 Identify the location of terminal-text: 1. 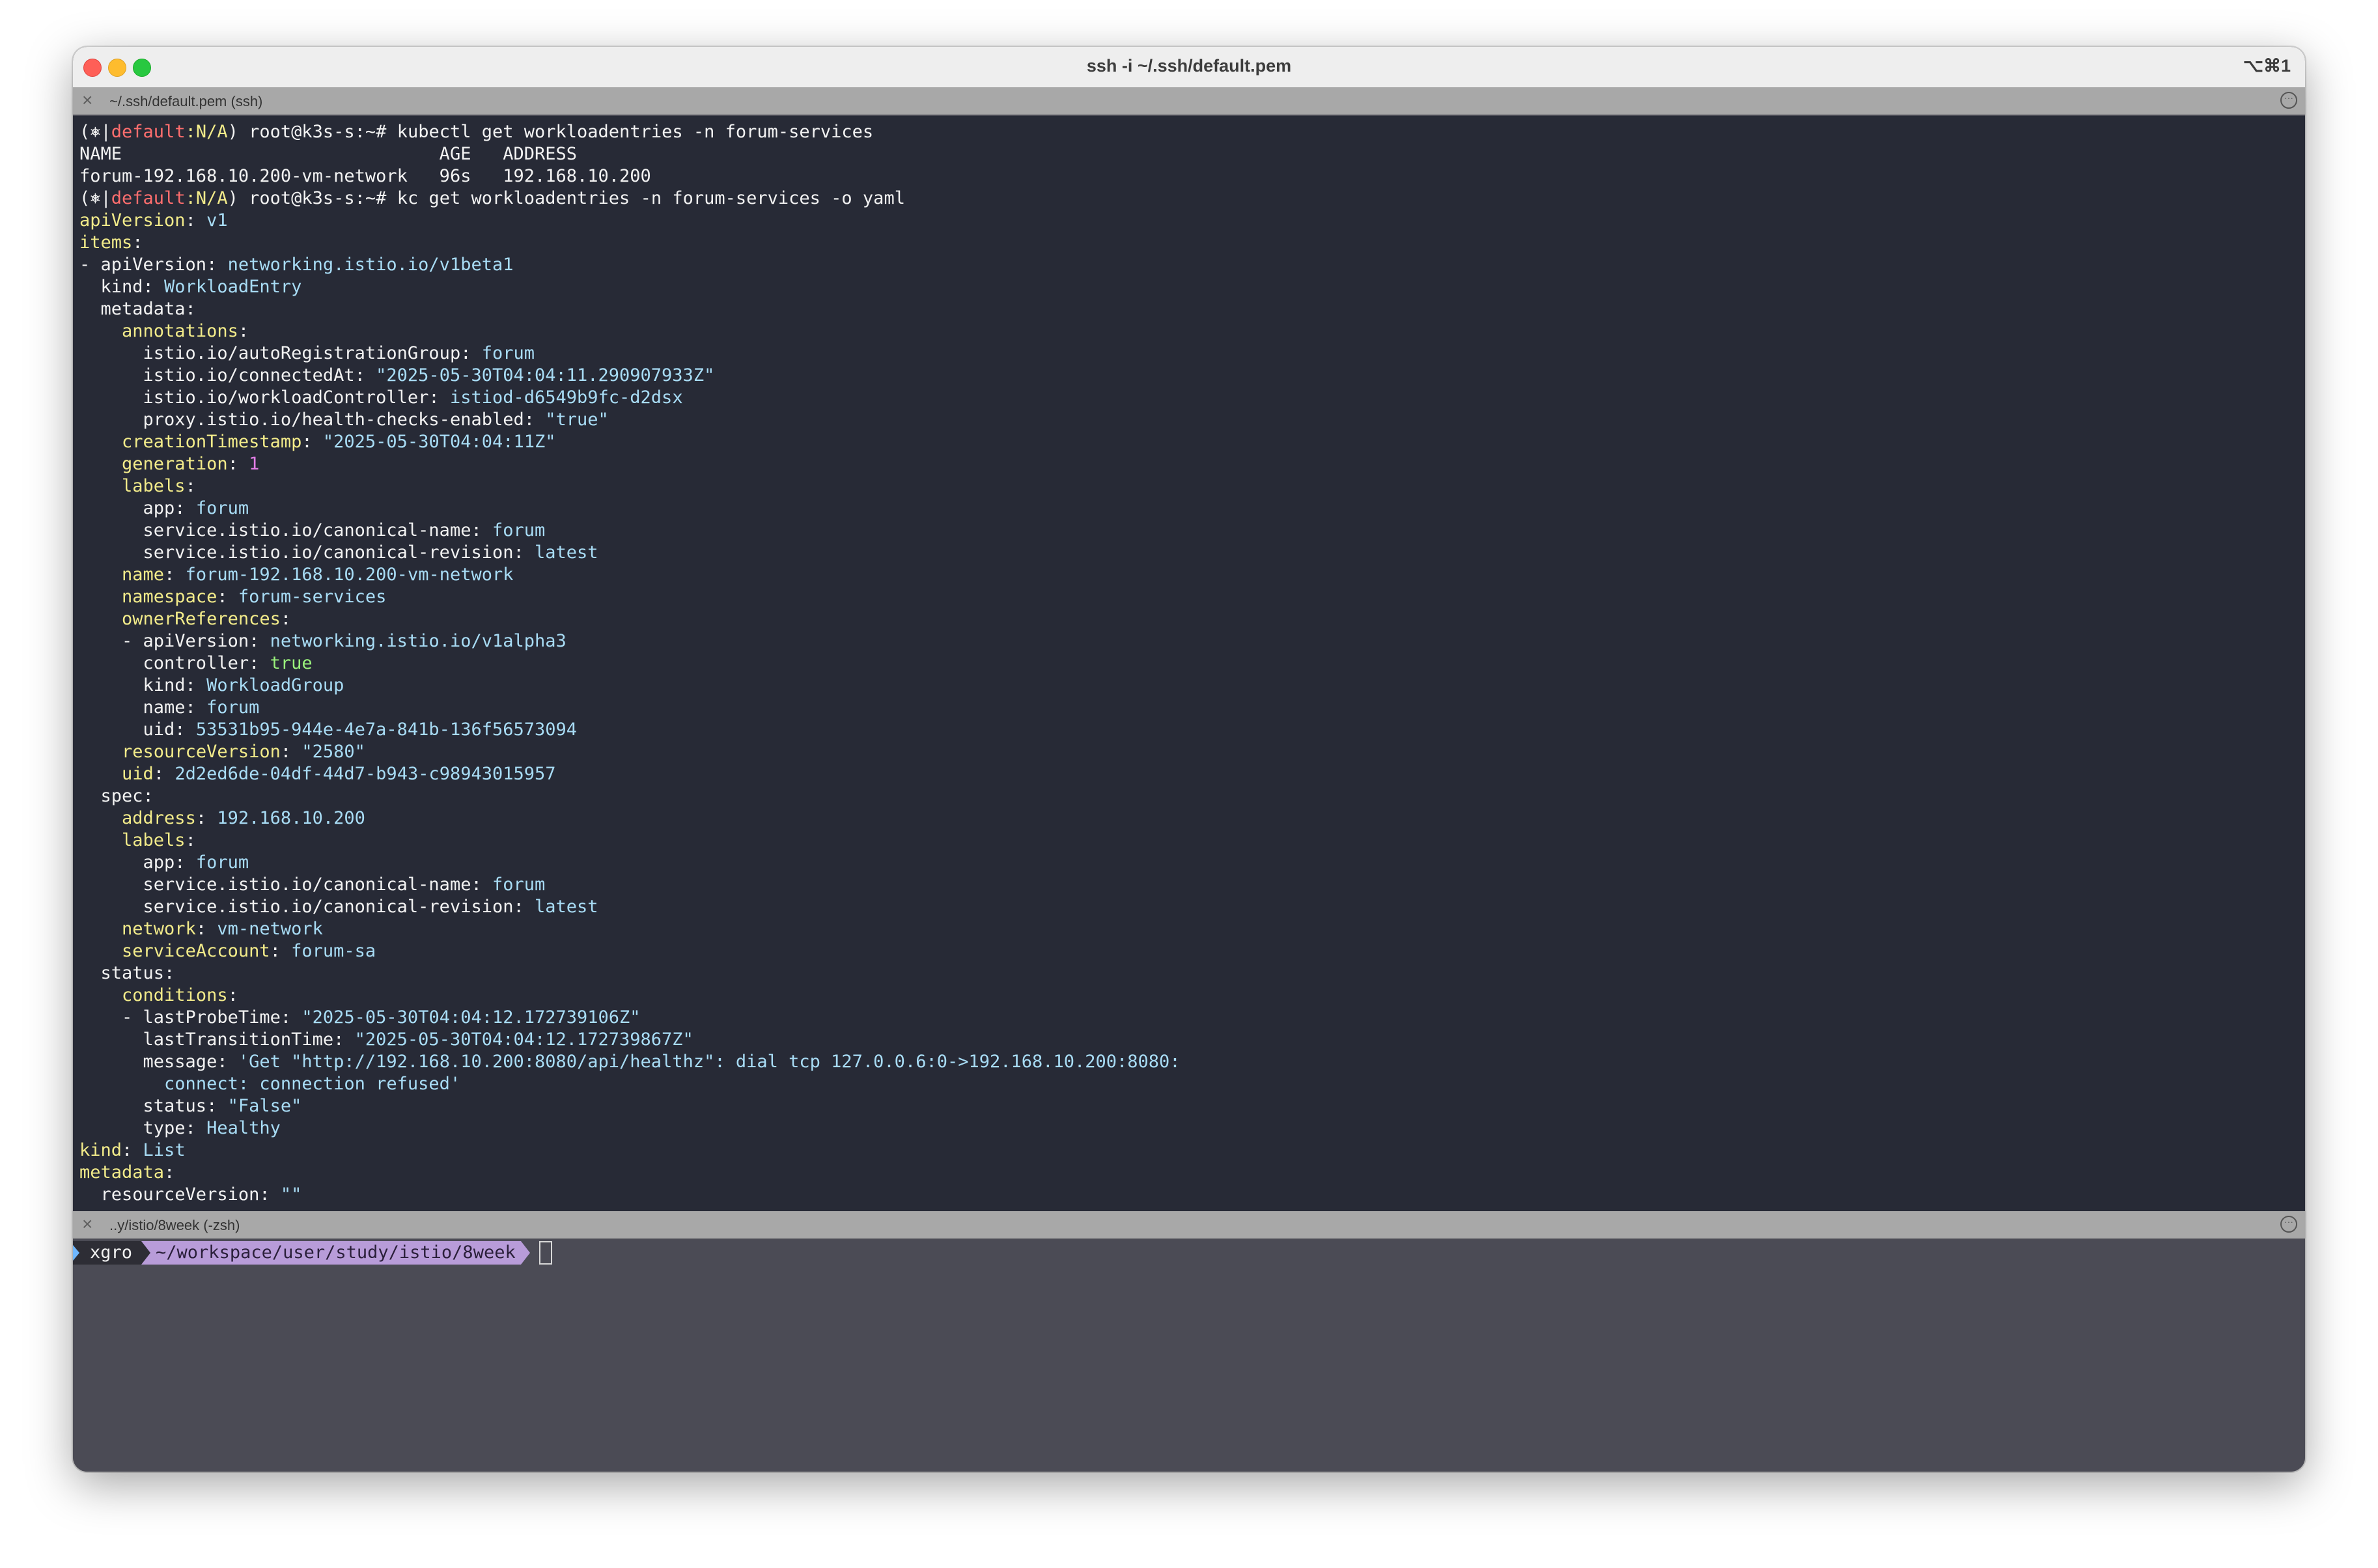
(255, 464).